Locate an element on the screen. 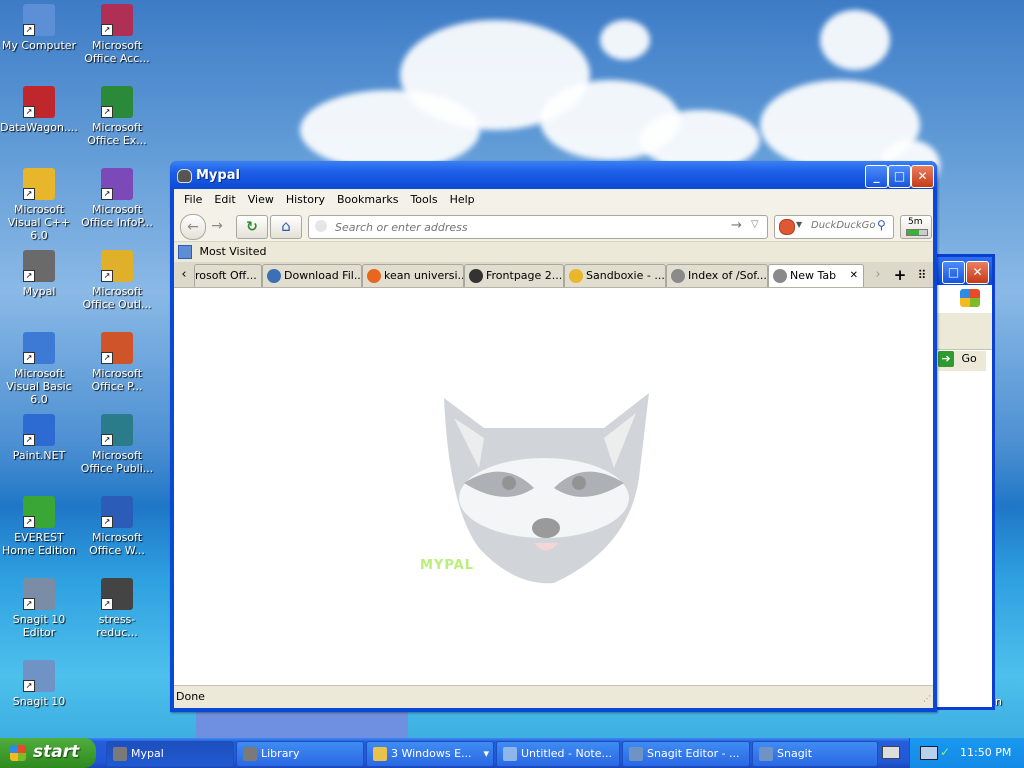 The image size is (1024, 768). desktop-icon: ↗ Snagit 10 is located at coordinates (39, 684).